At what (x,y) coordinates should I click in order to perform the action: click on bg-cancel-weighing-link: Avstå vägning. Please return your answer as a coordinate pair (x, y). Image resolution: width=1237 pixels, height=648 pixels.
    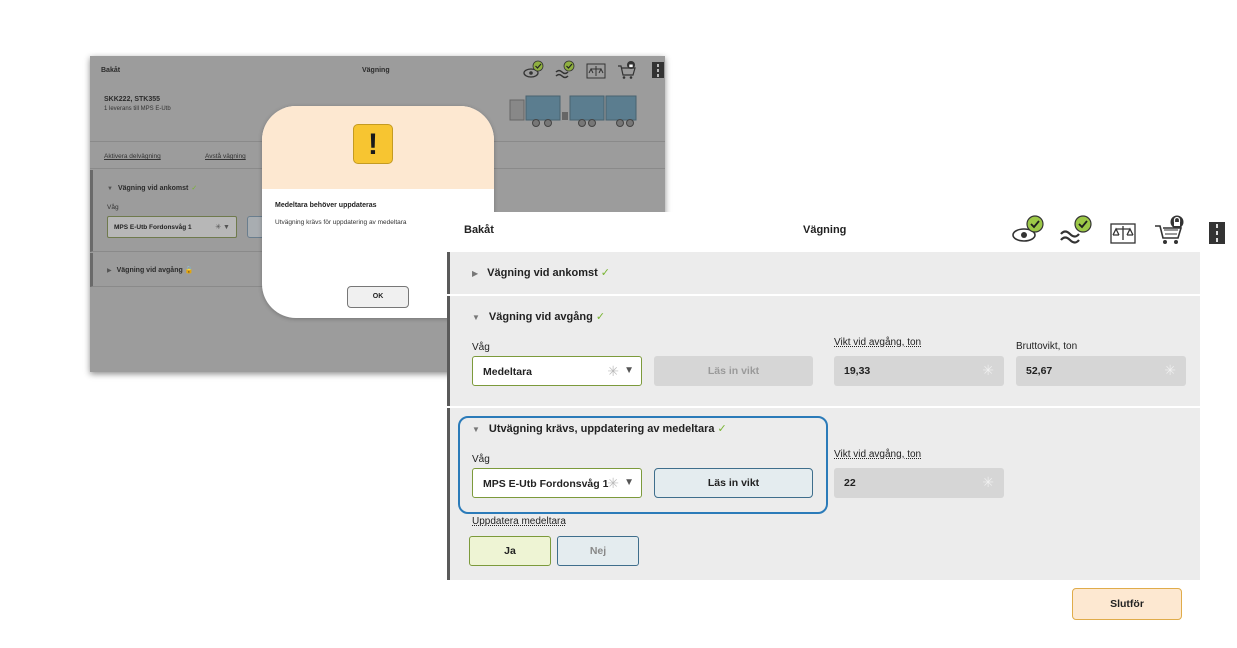
    Looking at the image, I should click on (225, 156).